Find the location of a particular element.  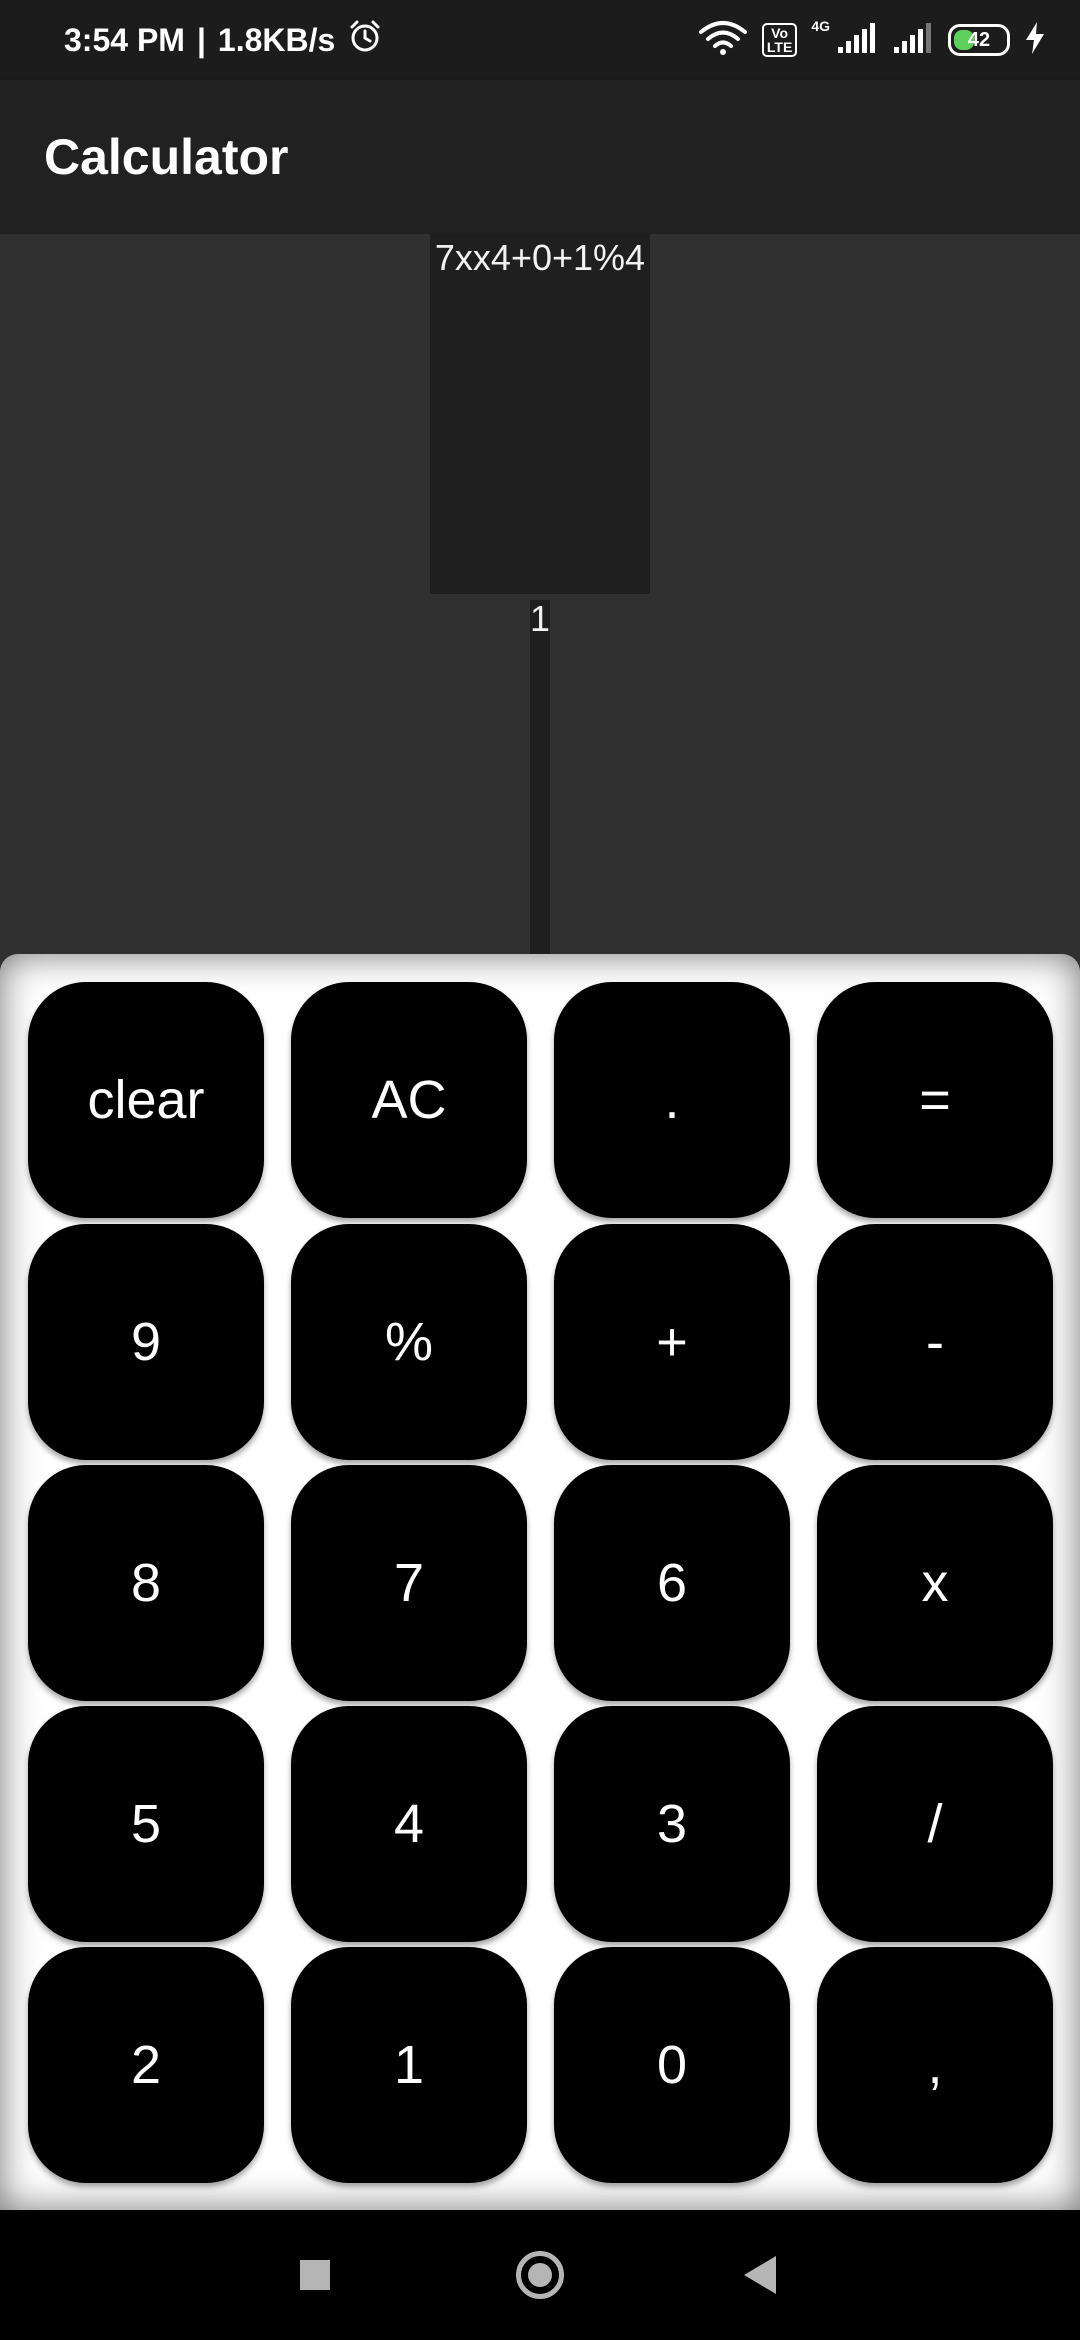

key-8: 8 is located at coordinates (146, 1583).